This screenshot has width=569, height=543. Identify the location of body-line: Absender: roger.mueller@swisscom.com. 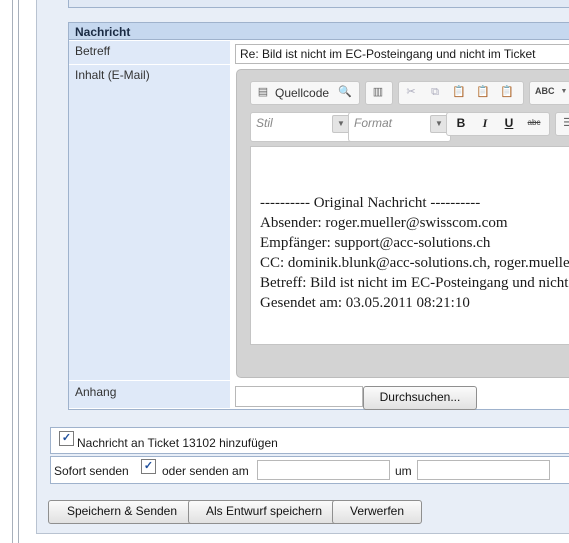
(384, 223).